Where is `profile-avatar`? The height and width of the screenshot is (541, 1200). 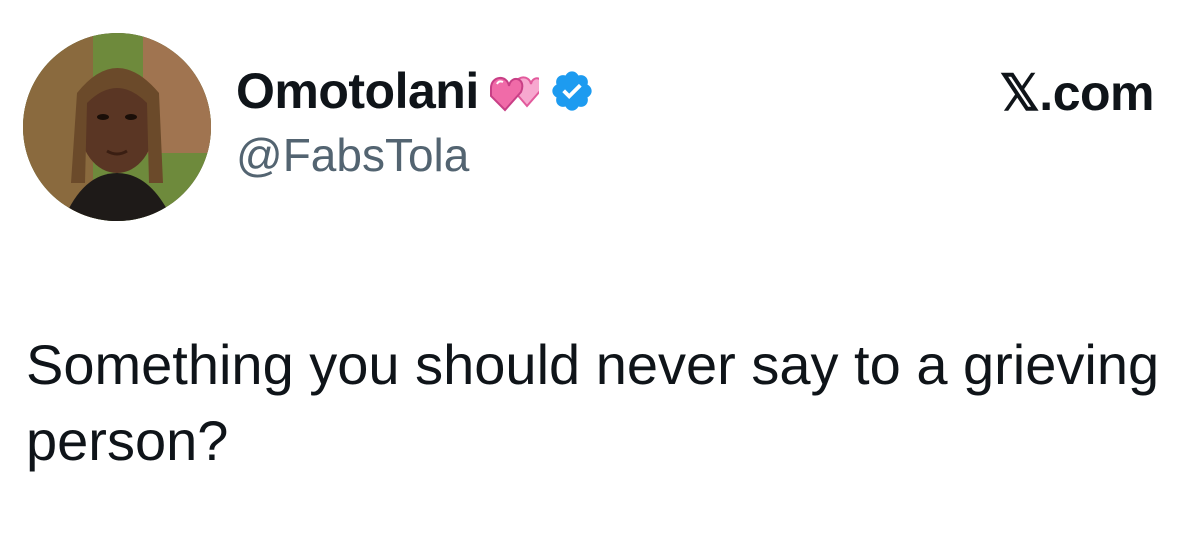 profile-avatar is located at coordinates (117, 127).